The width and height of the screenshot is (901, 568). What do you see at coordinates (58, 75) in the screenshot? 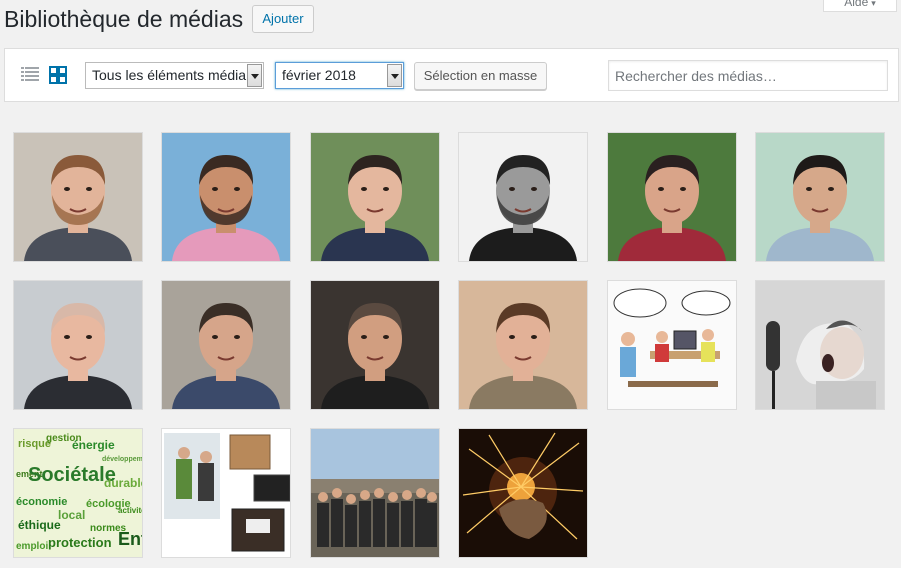
I see `grid-view-icon` at bounding box center [58, 75].